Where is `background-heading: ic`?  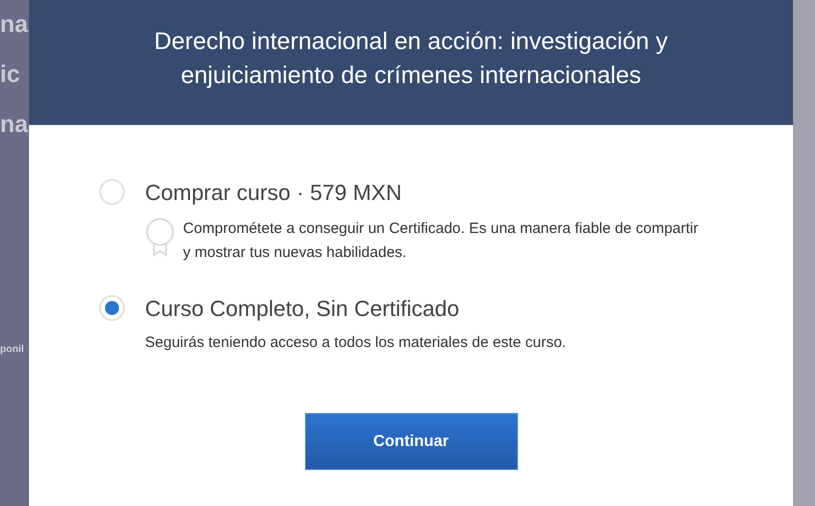
background-heading: ic is located at coordinates (10, 75).